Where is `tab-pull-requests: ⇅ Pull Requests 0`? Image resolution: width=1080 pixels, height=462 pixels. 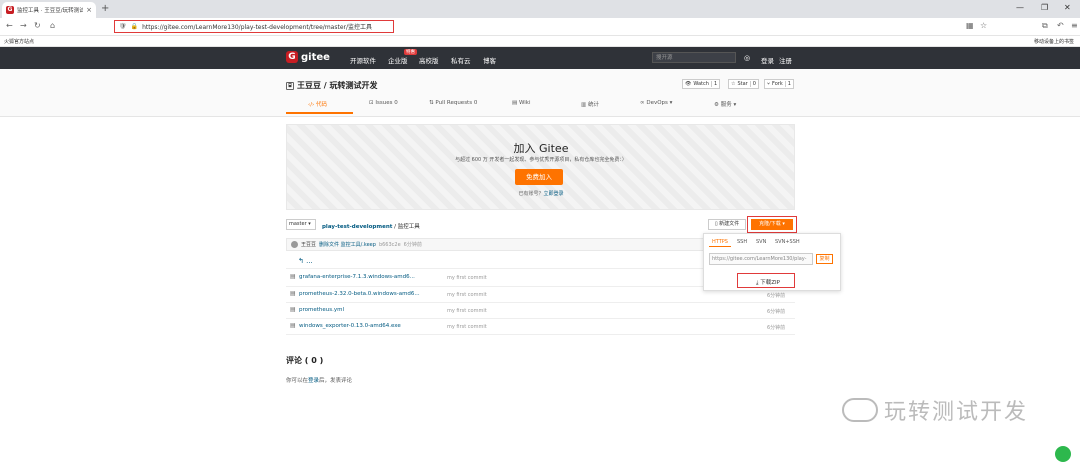 tab-pull-requests: ⇅ Pull Requests 0 is located at coordinates (453, 103).